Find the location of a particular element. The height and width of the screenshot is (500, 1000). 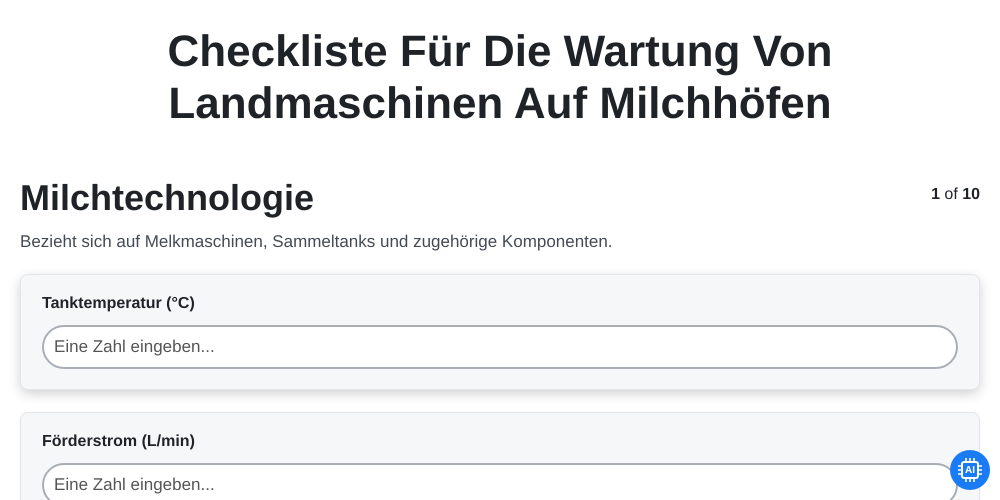

section-description: Bezieht sich auf Melkmaschinen, Sammeltanks und zugehörige Komponenten. is located at coordinates (316, 242).